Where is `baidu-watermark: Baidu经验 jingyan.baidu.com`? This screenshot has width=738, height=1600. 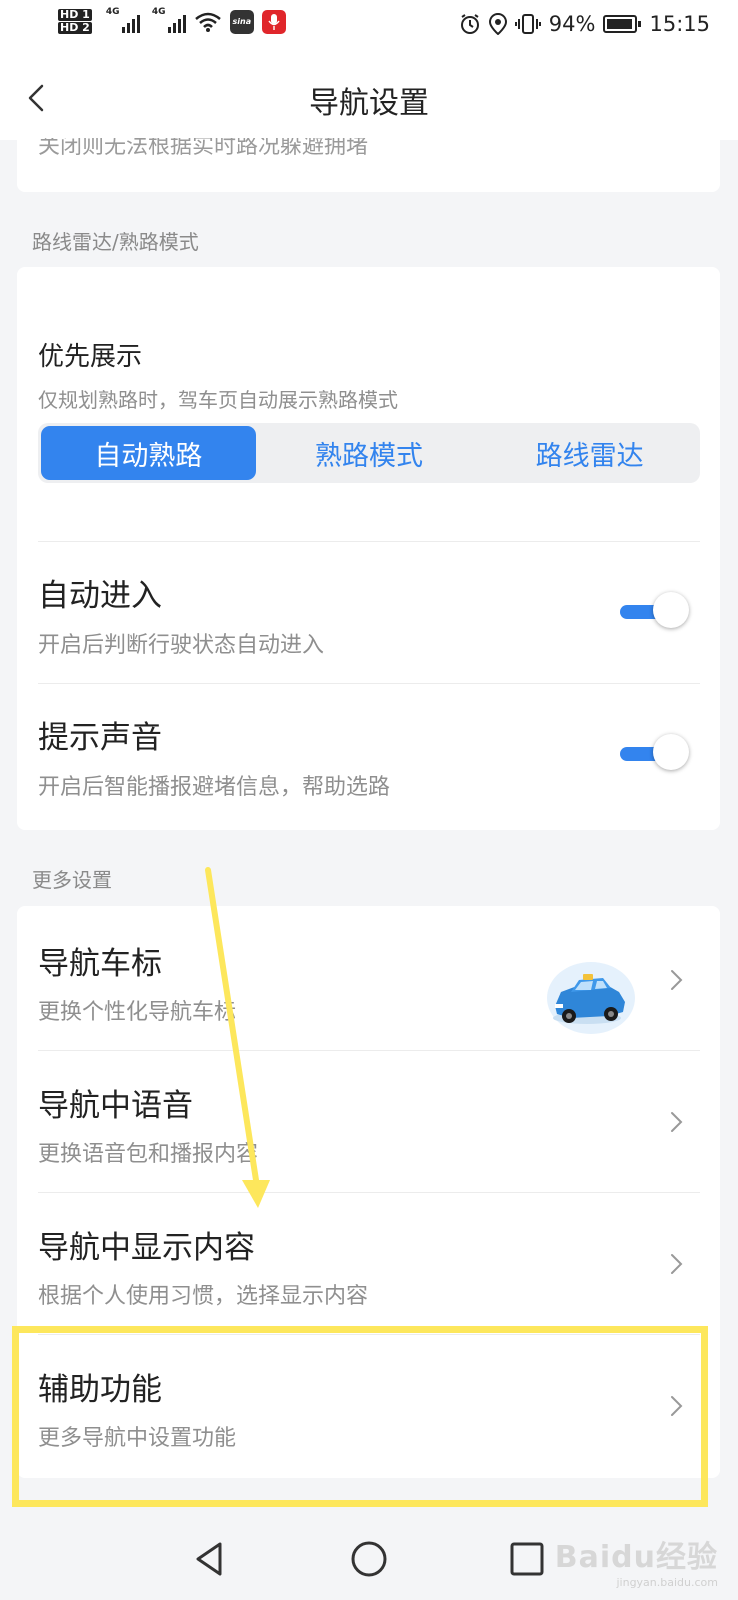
baidu-watermark: Baidu经验 jingyan.baidu.com is located at coordinates (636, 1560).